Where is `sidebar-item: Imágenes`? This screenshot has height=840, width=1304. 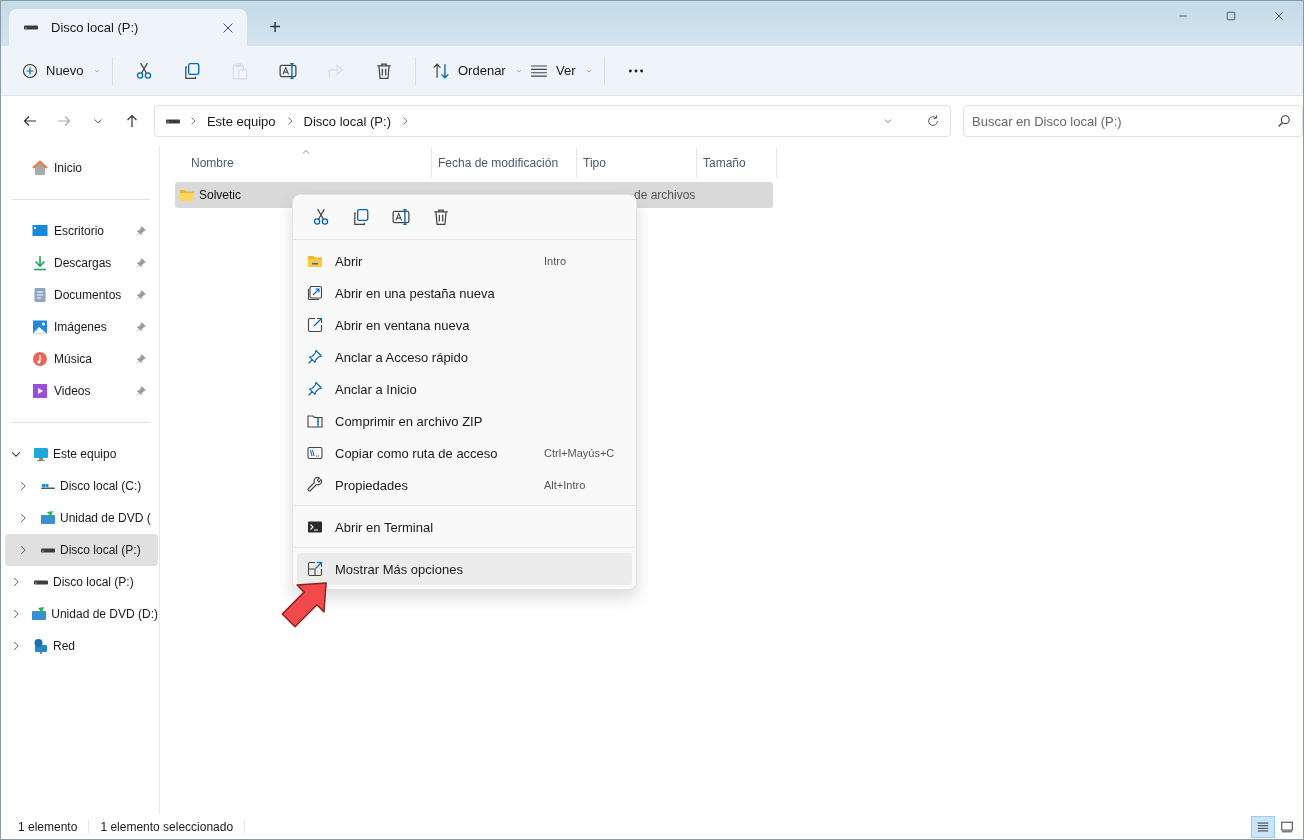
sidebar-item: Imágenes is located at coordinates (81, 327).